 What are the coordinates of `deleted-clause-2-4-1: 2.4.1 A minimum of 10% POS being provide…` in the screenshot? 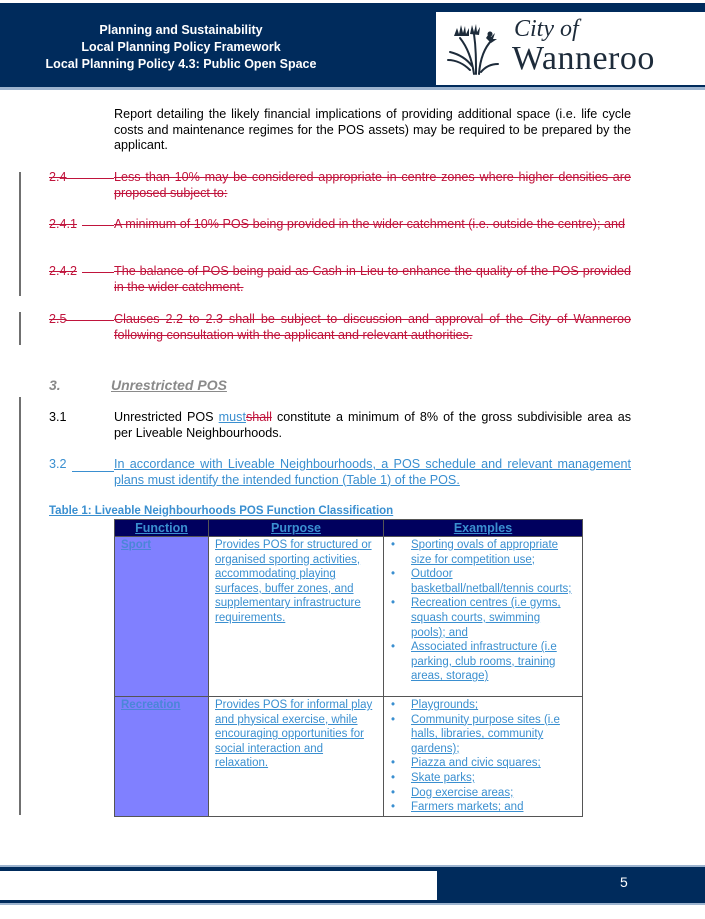 It's located at (340, 225).